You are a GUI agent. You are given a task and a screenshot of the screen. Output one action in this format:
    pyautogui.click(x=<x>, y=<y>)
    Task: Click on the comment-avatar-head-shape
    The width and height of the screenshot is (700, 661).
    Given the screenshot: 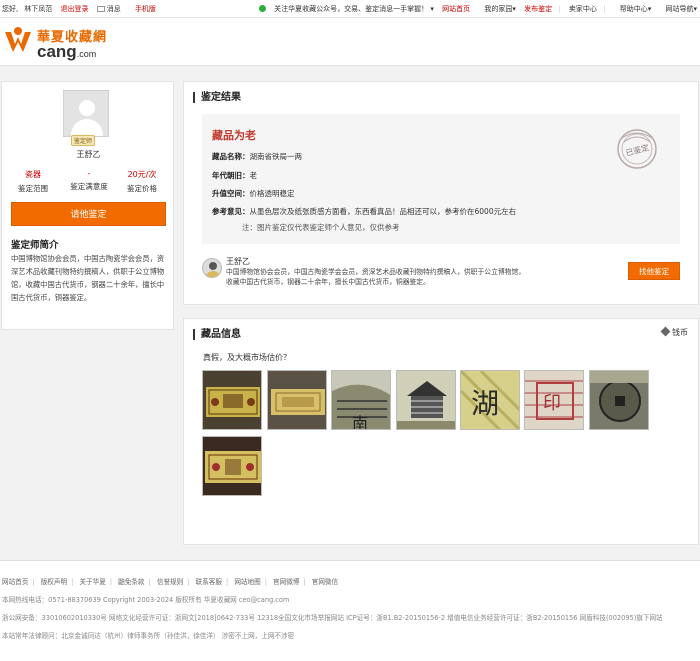 What is the action you would take?
    pyautogui.click(x=213, y=266)
    